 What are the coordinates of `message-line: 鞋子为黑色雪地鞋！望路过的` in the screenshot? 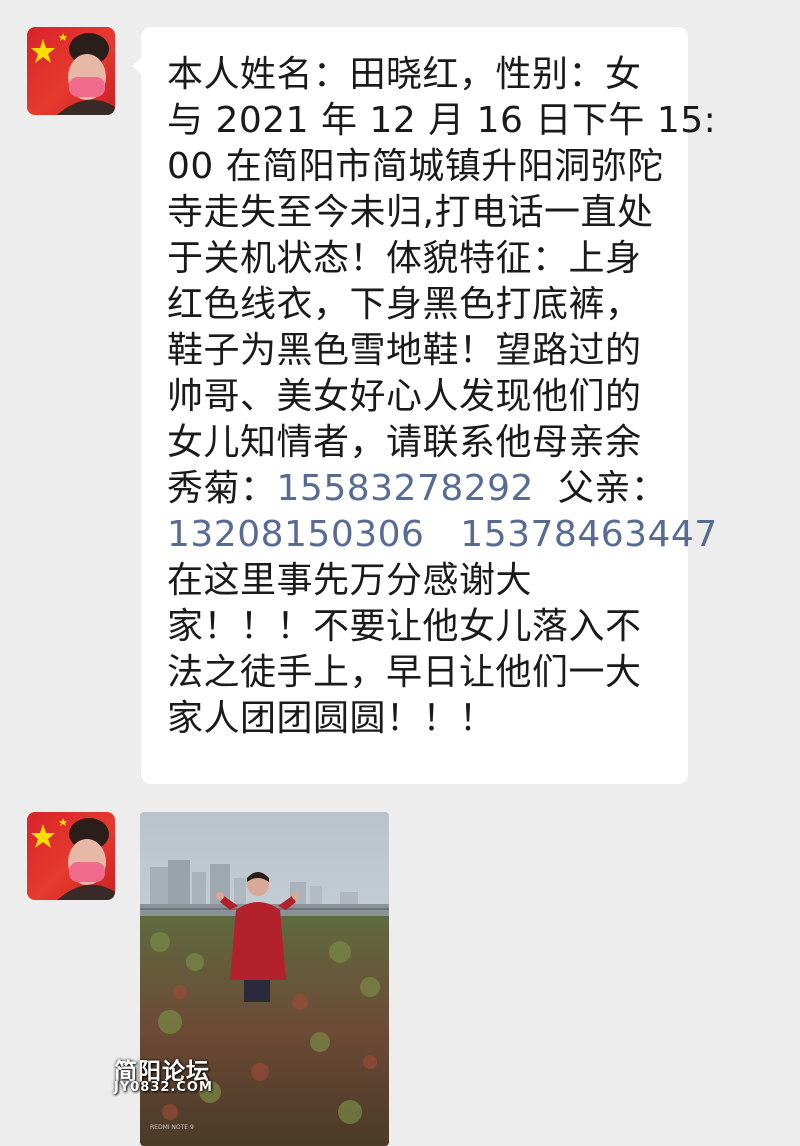 It's located at (404, 351).